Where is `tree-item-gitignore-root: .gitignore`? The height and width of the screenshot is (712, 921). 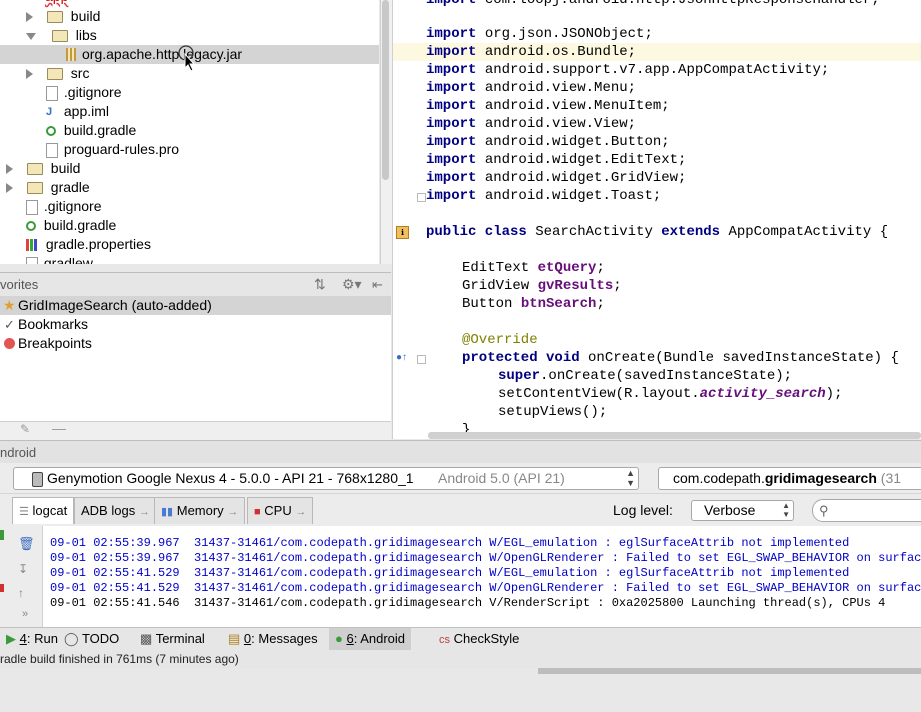
tree-item-gitignore-root: .gitignore is located at coordinates (63, 206).